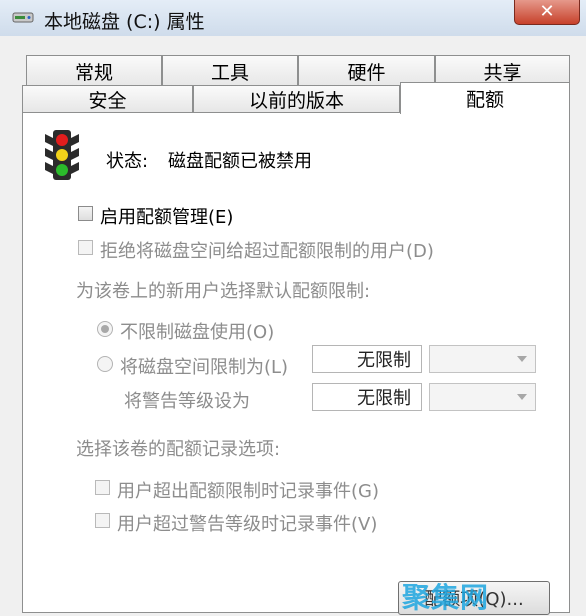 The image size is (586, 616). I want to click on drive-icon, so click(23, 17).